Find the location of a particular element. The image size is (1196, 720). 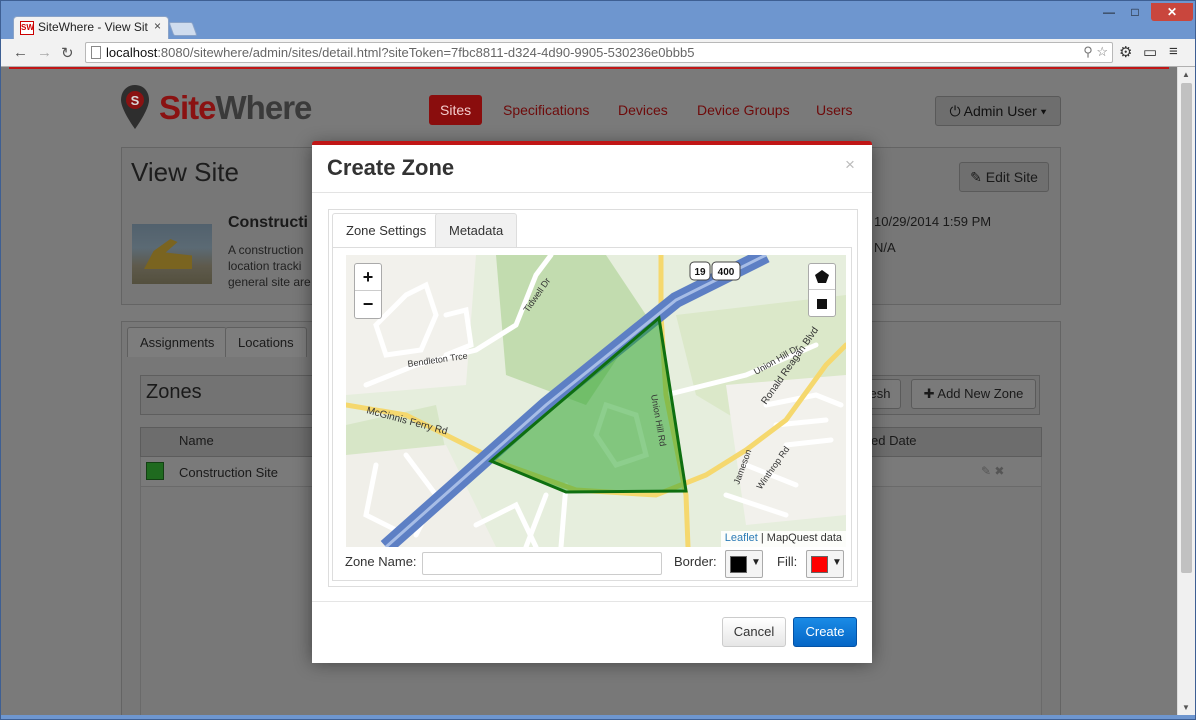

zone-name-label: Zone Name: is located at coordinates (381, 561).